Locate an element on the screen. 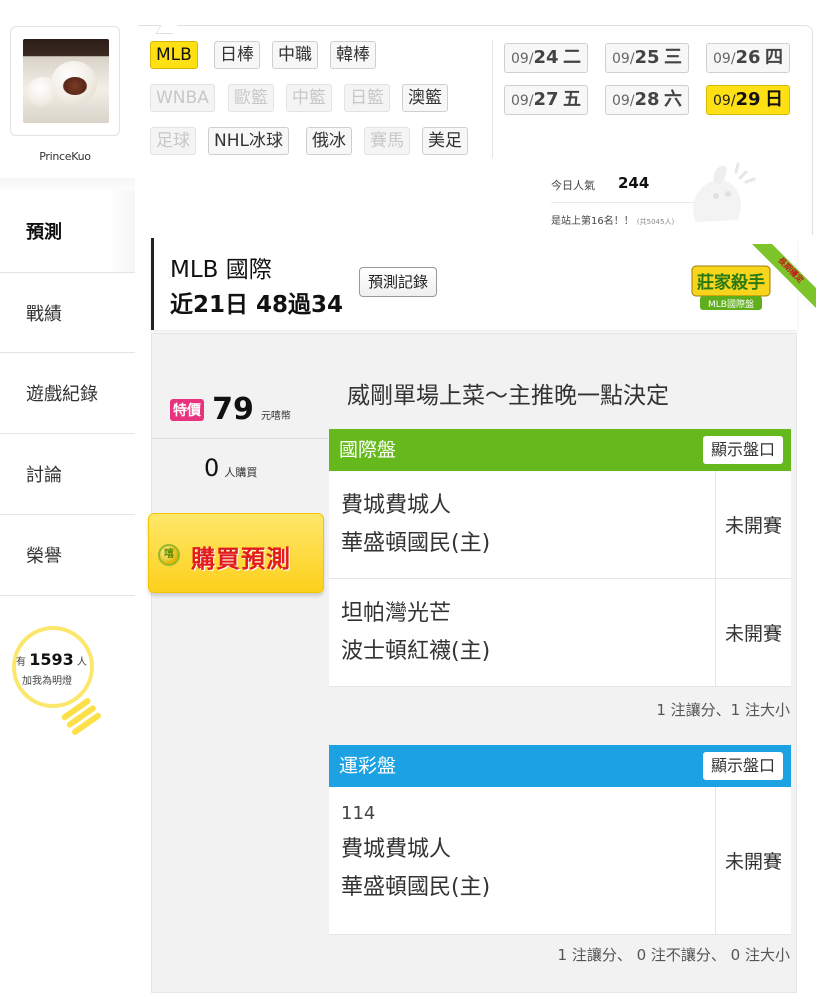  buyers-count: 0 is located at coordinates (212, 468).